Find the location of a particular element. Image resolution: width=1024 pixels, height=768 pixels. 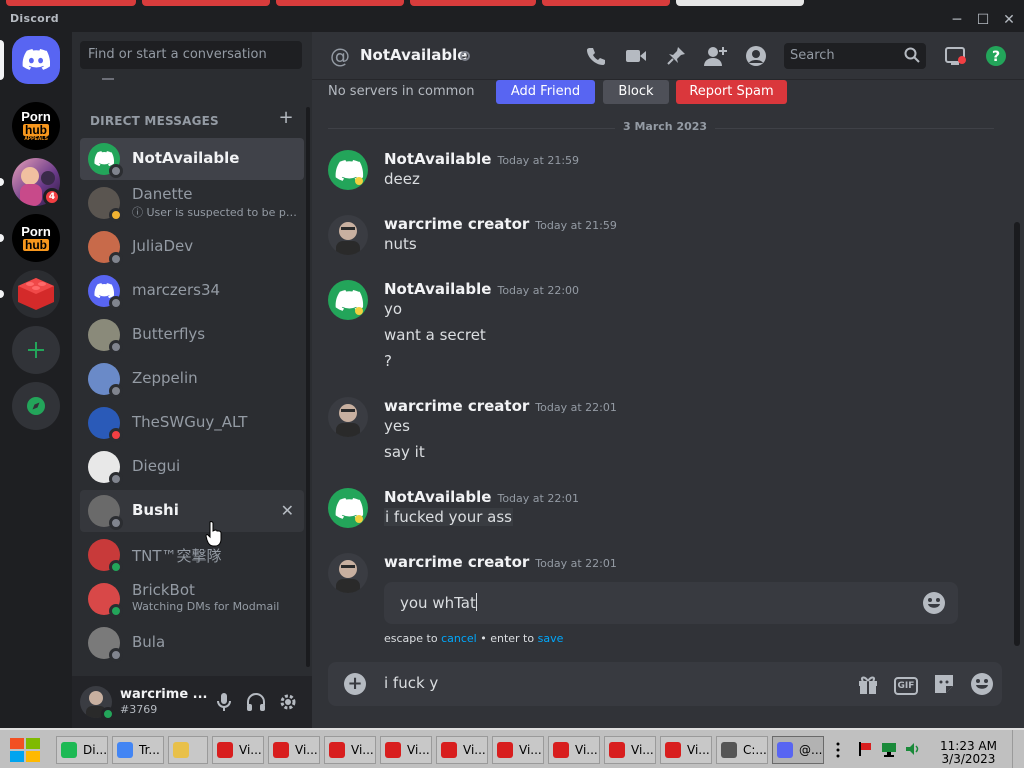

sticker-button is located at coordinates (944, 684).